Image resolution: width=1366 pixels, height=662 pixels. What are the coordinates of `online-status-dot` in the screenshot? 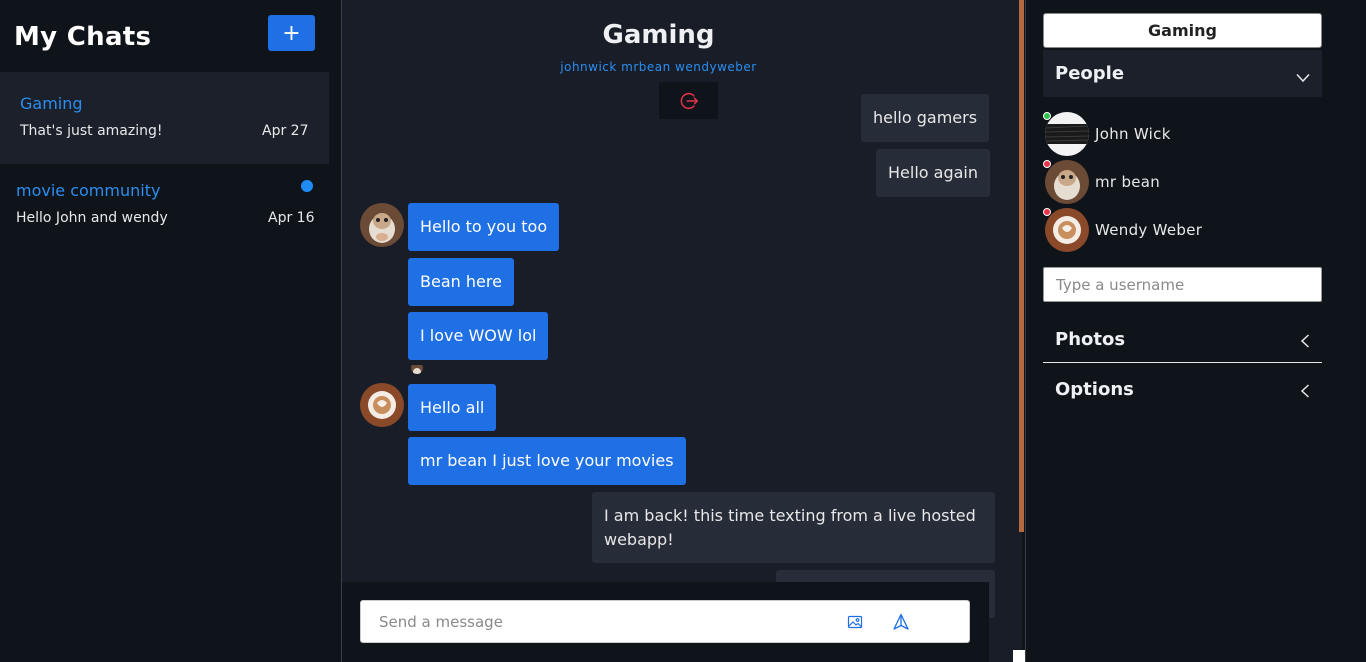 It's located at (1047, 116).